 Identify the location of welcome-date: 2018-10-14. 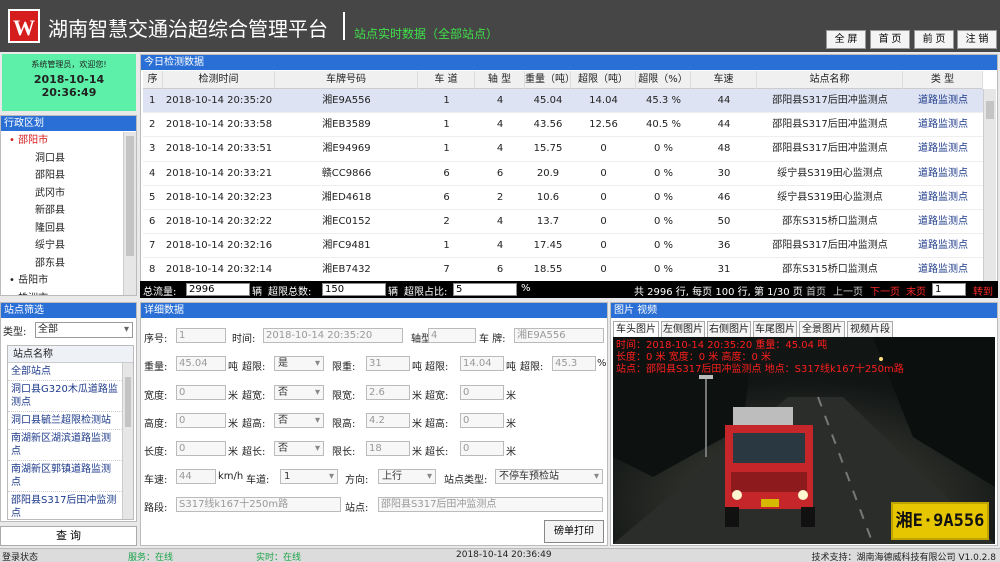
(69, 79).